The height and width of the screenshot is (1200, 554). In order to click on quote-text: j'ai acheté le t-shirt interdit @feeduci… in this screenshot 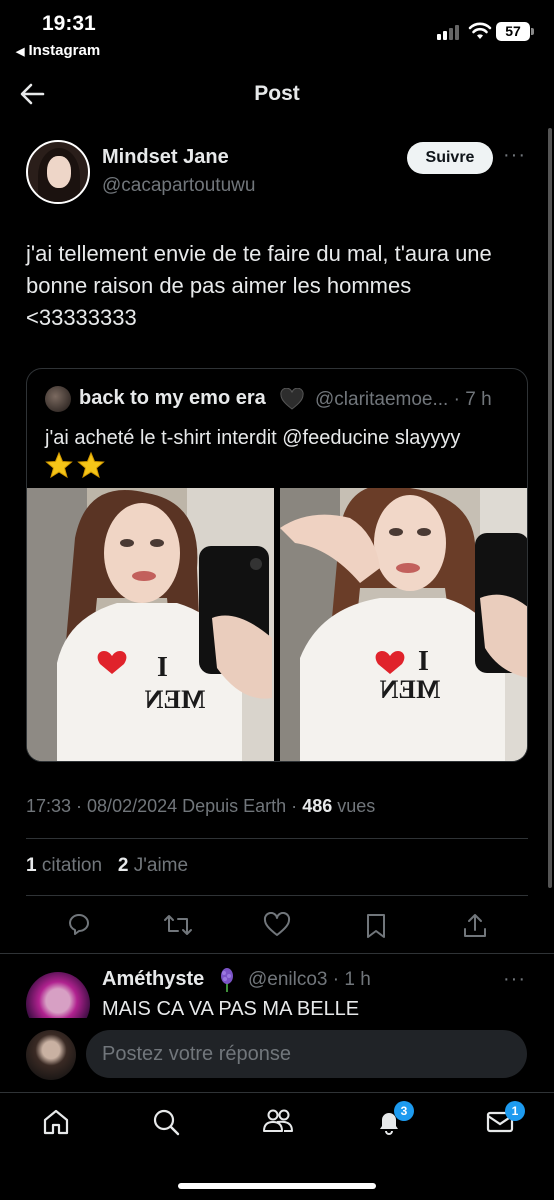, I will do `click(253, 438)`.